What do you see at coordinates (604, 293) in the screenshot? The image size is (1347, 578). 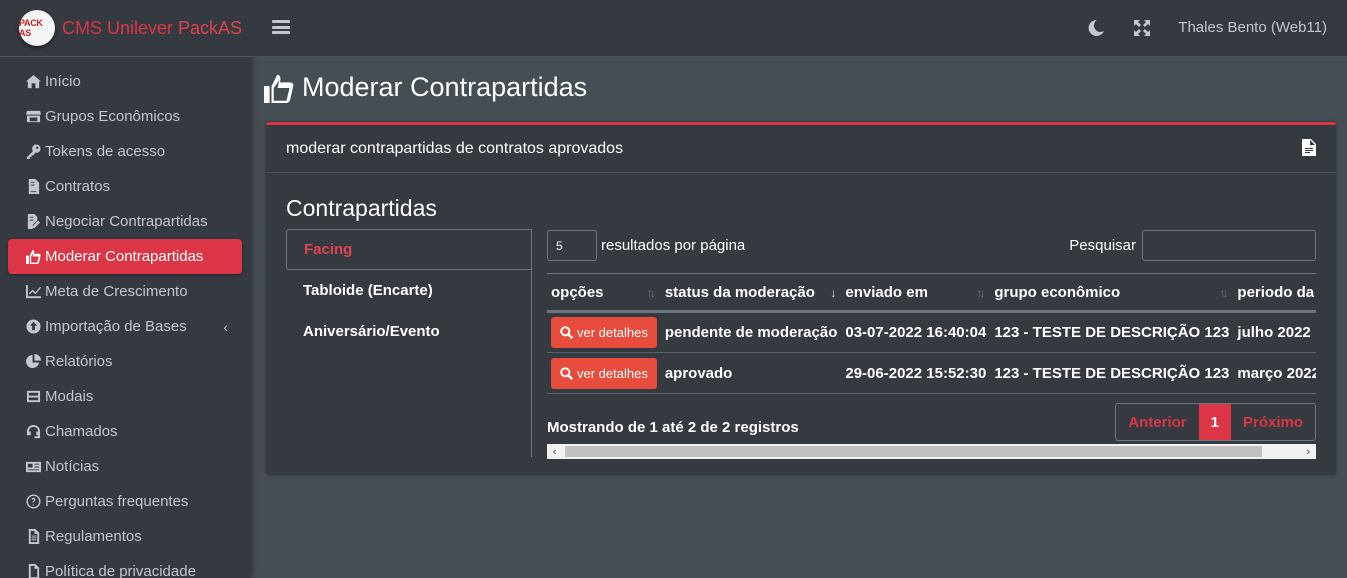 I see `col-opcoes: opções ↑↓` at bounding box center [604, 293].